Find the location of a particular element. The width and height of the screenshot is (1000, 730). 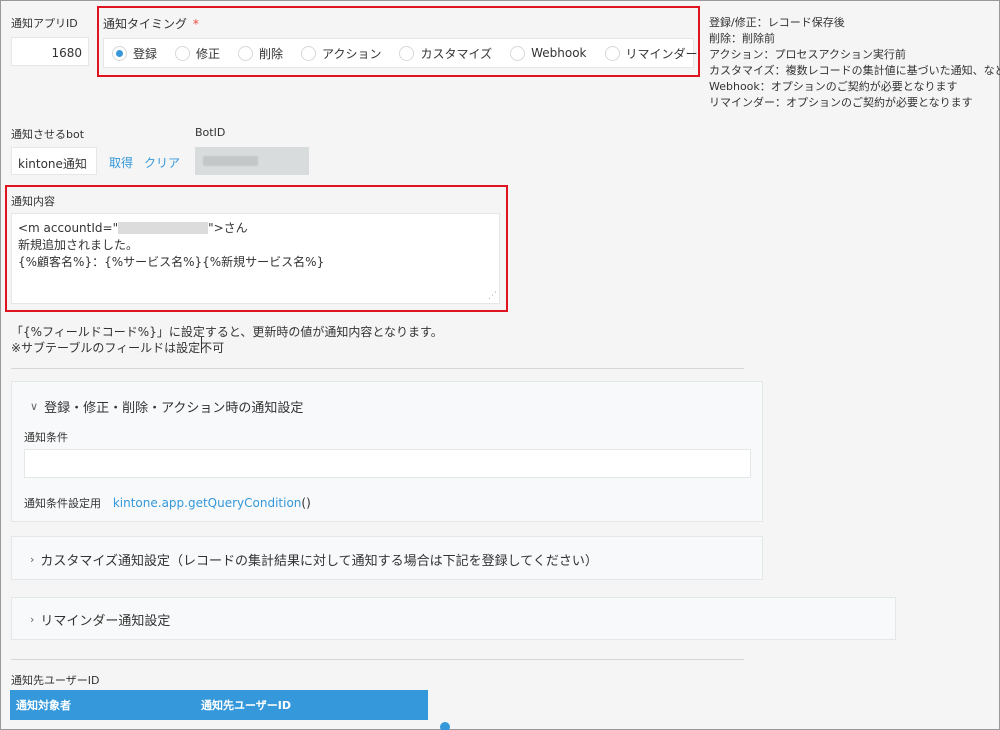

timing-highlight-box is located at coordinates (398, 41).